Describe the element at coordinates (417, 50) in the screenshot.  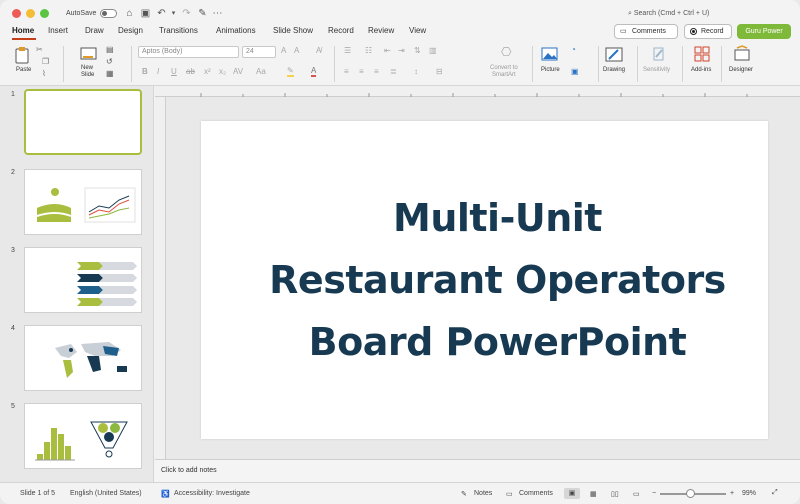
I see `text-direction-icon: ⇅` at that location.